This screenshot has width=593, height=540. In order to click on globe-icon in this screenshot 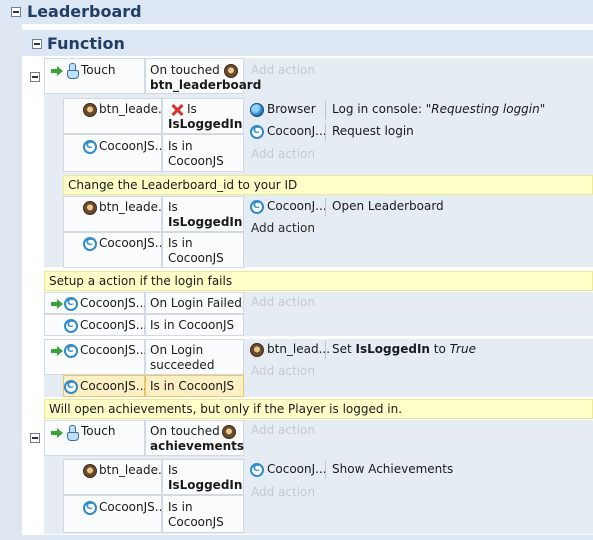, I will do `click(257, 110)`.